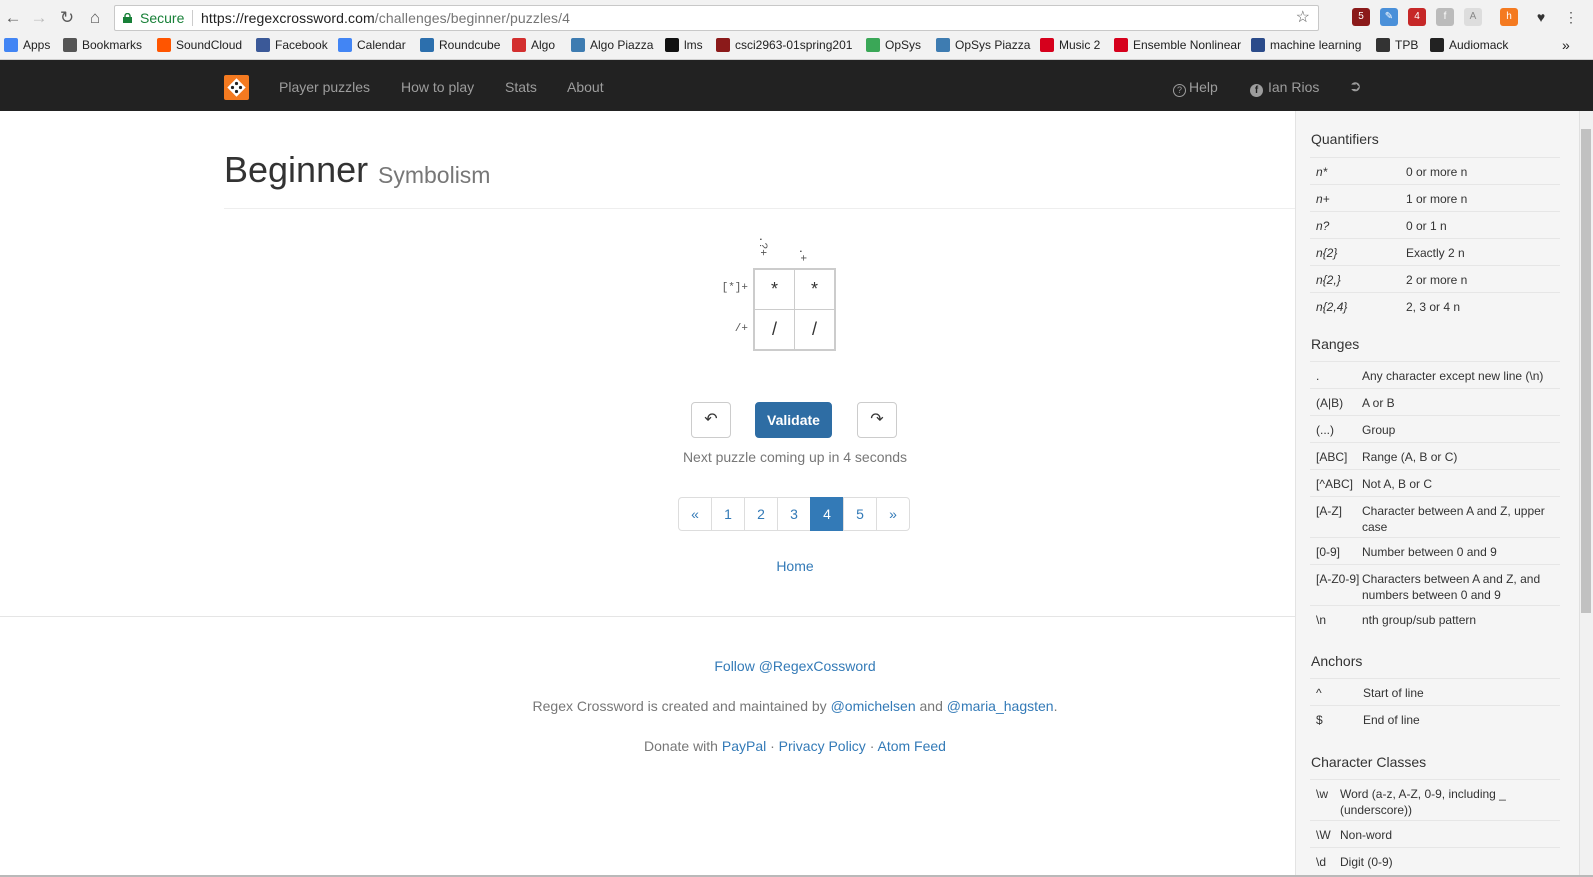 This screenshot has height=877, width=1593. Describe the element at coordinates (1509, 17) in the screenshot. I see `hubspot-icon: h` at that location.